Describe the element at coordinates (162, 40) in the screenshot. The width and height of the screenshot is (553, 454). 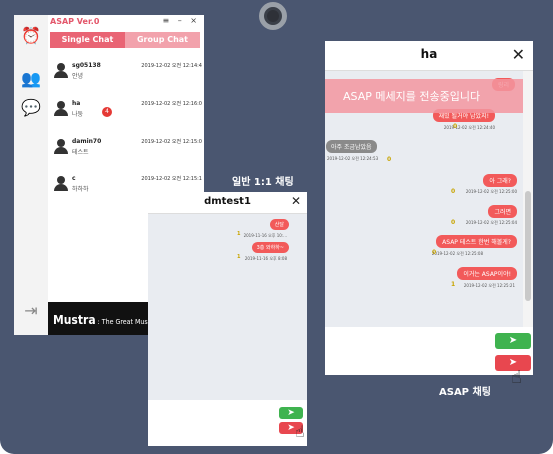
I see `tab-group-chat: Group Chat` at that location.